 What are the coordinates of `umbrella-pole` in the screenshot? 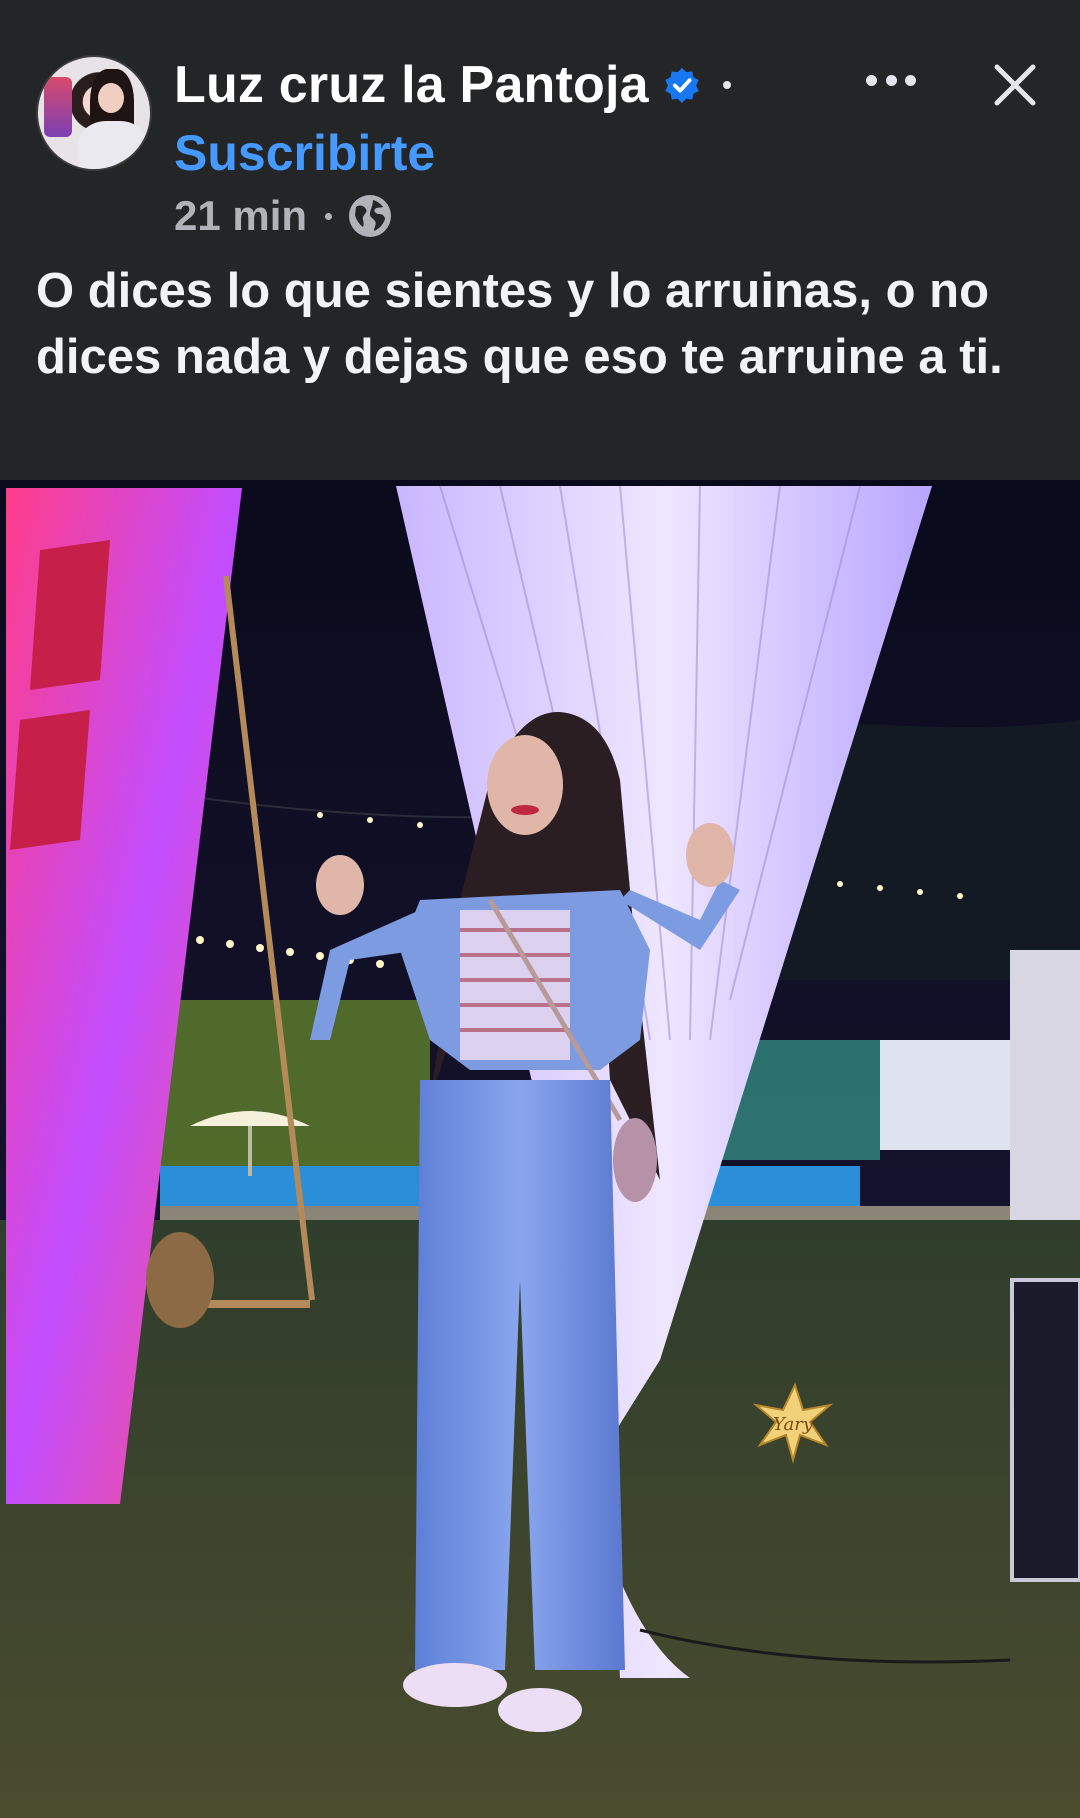 It's located at (250, 1151).